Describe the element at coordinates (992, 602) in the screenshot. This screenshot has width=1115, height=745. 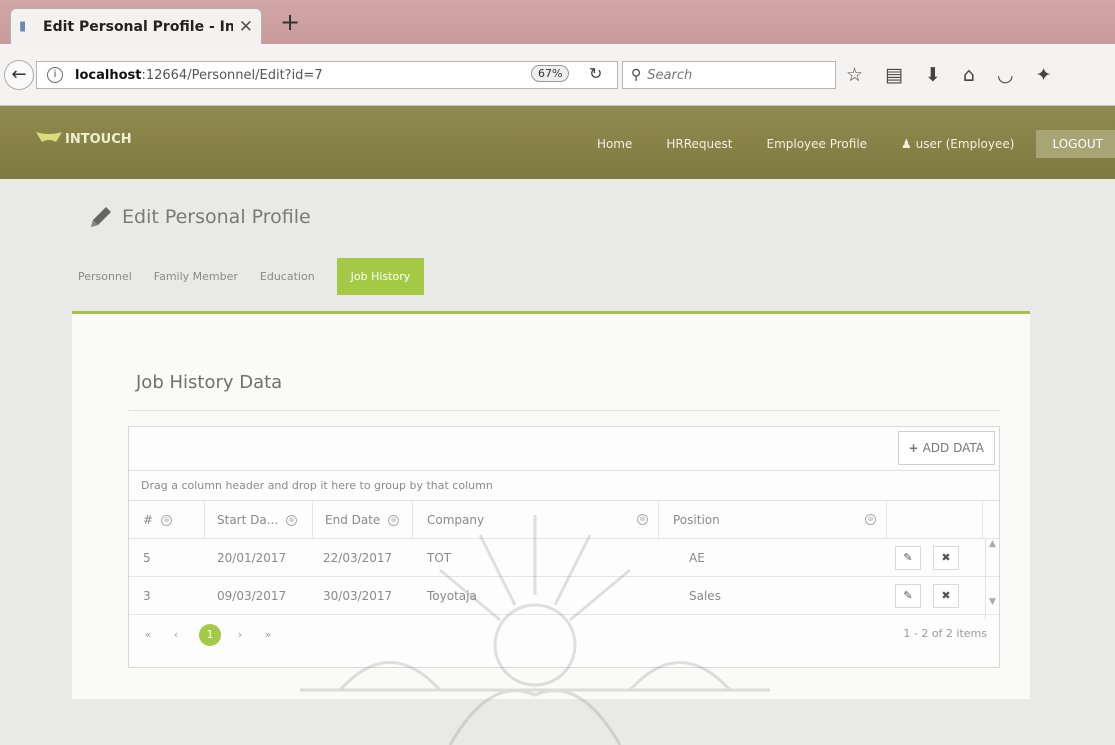
I see `scroll-down-icon: ▼` at that location.